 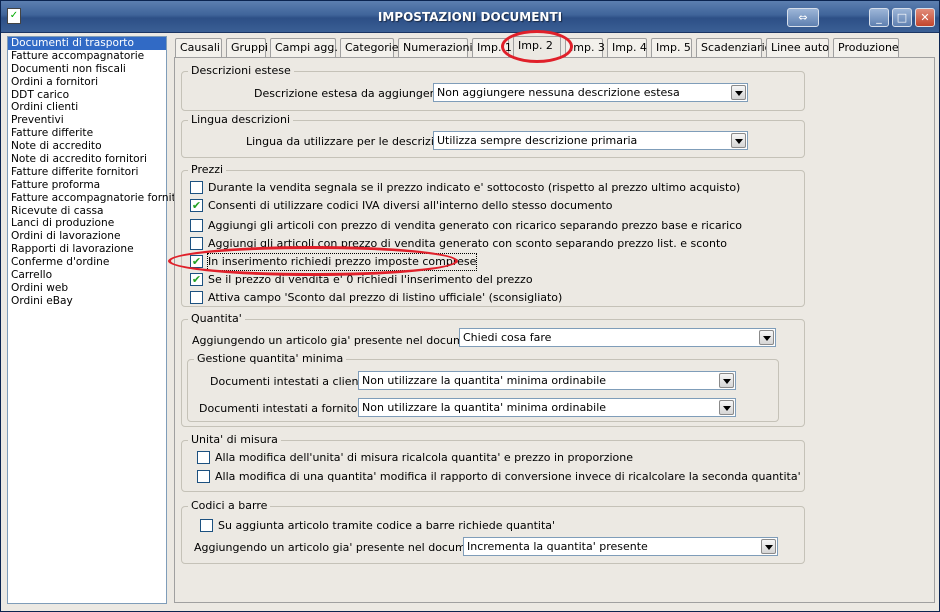 What do you see at coordinates (95, 198) in the screenshot?
I see `sidebar-item: Fatture accompagnatorie fornito` at bounding box center [95, 198].